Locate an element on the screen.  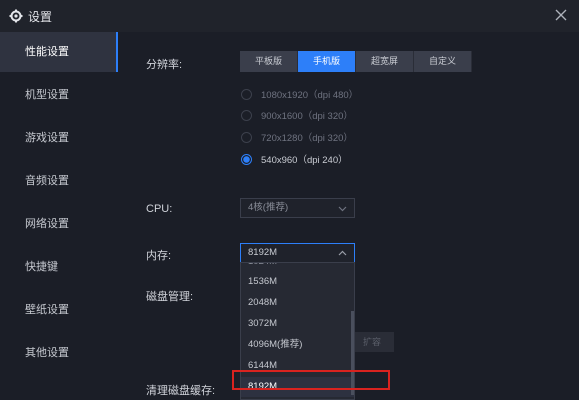
memory-option-2048: 2048M is located at coordinates (297, 303).